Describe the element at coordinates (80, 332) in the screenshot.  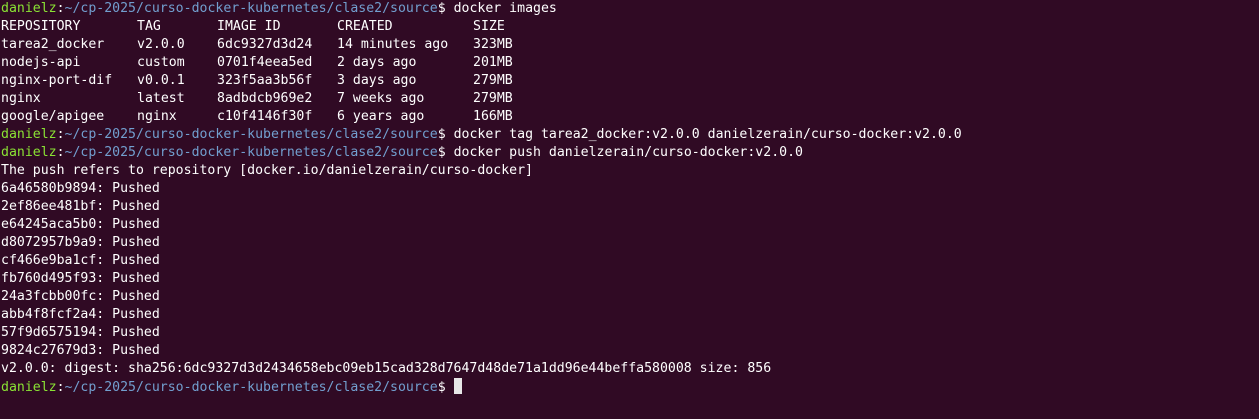
I see `layer-push-line: 57f9d6575194: Pushed` at that location.